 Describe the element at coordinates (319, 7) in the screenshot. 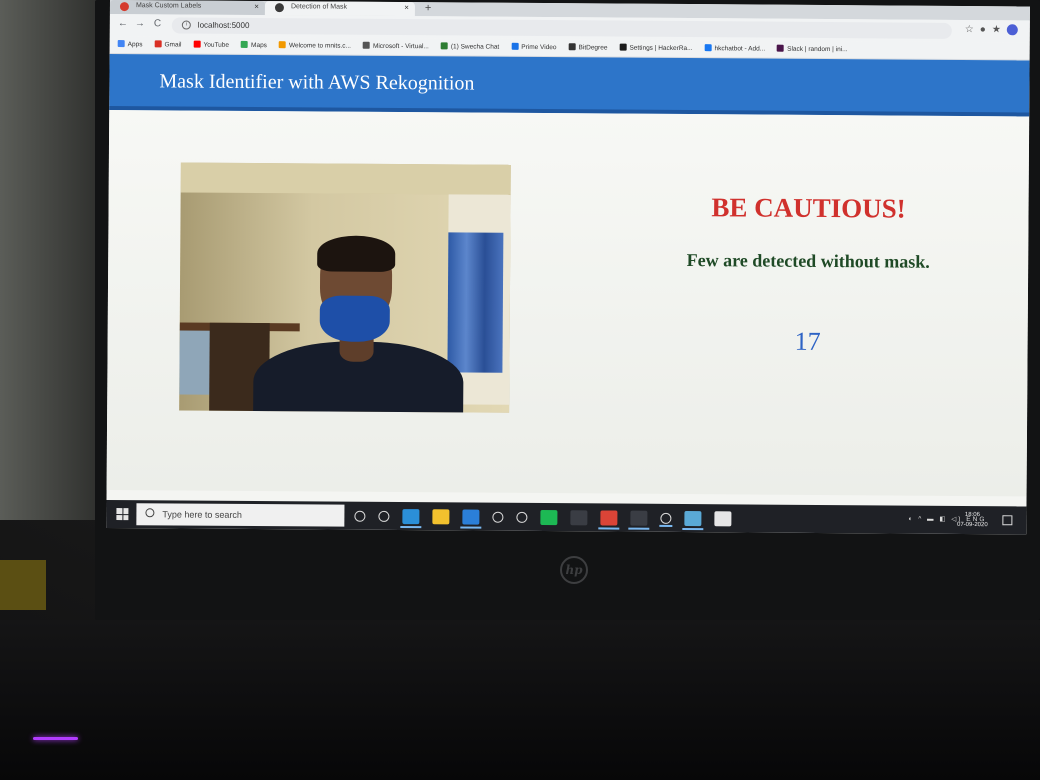

I see `tab-label: Detection of Mask` at that location.